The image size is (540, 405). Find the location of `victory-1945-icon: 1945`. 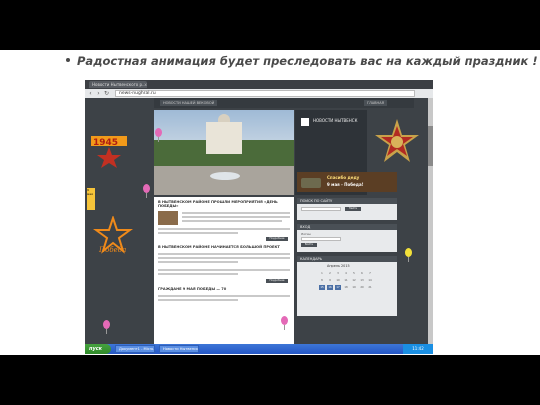

victory-1945-icon: 1945 is located at coordinates (109, 152).